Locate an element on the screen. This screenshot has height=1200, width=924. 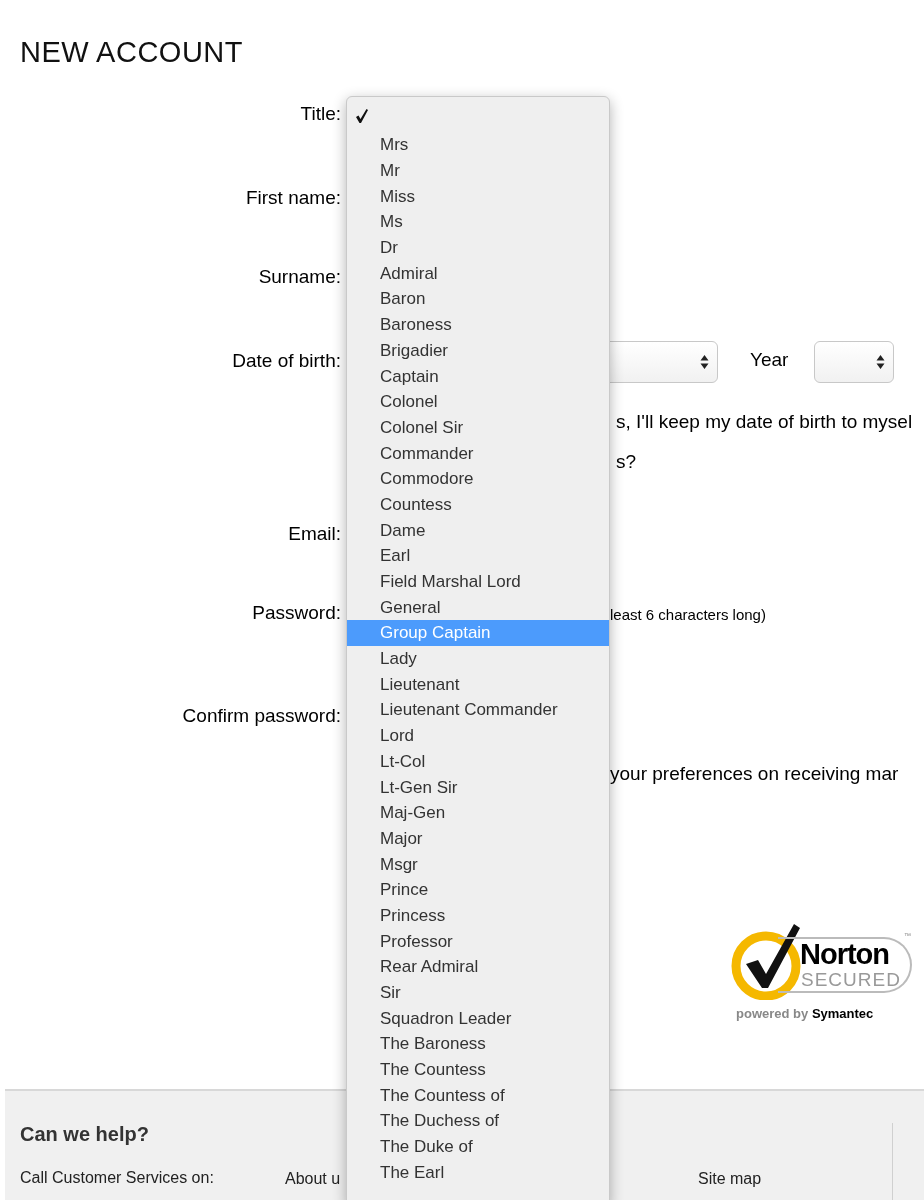
dropdown-option: Sir is located at coordinates (478, 992).